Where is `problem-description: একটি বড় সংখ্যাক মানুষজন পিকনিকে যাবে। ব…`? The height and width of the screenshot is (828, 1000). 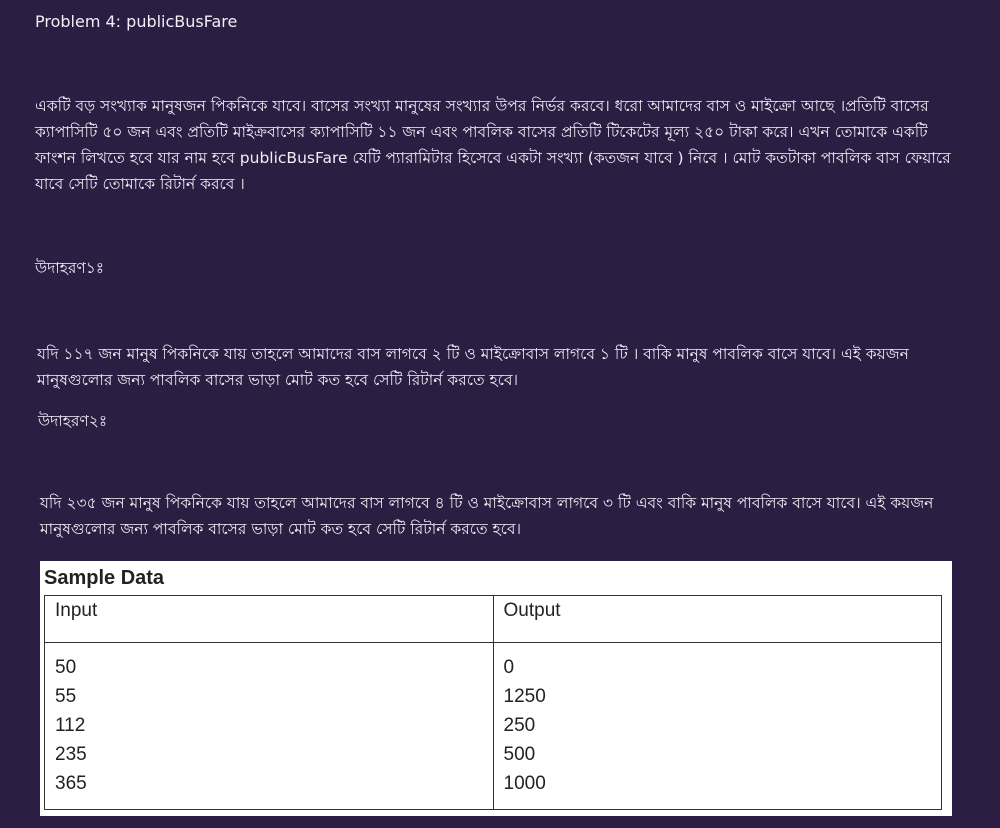
problem-description: একটি বড় সংখ্যাক মানুষজন পিকনিকে যাবে। ব… is located at coordinates (493, 145).